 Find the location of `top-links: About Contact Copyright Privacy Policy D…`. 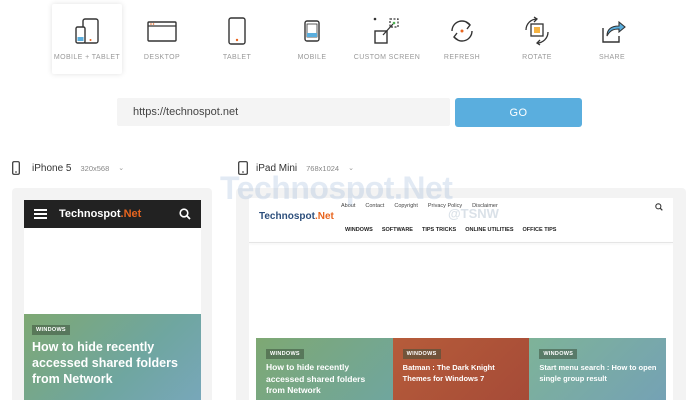

top-links: About Contact Copyright Privacy Policy D… is located at coordinates (419, 206).